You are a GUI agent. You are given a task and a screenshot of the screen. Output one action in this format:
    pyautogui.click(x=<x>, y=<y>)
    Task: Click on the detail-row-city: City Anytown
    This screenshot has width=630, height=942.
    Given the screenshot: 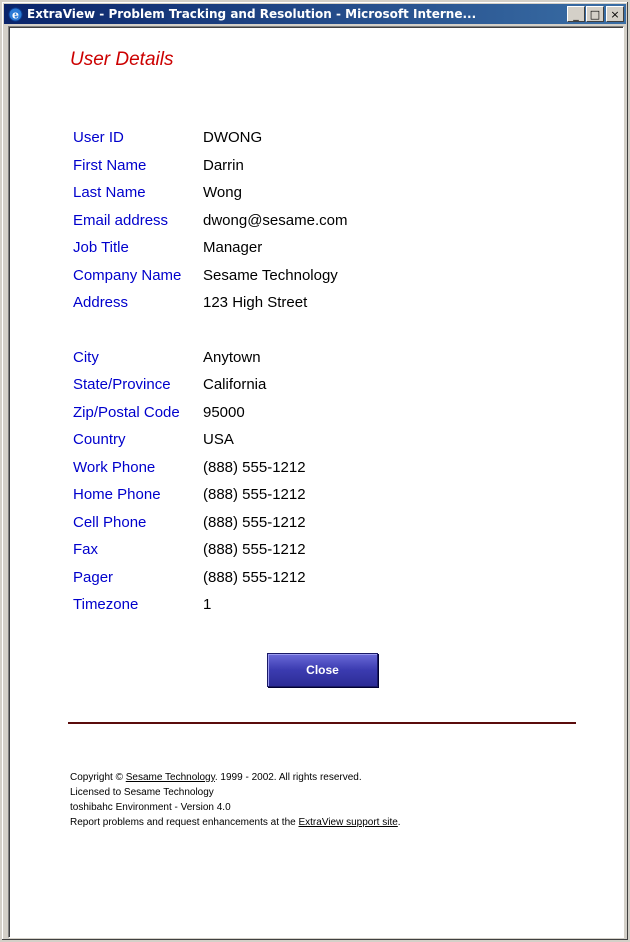 What is the action you would take?
    pyautogui.click(x=210, y=363)
    